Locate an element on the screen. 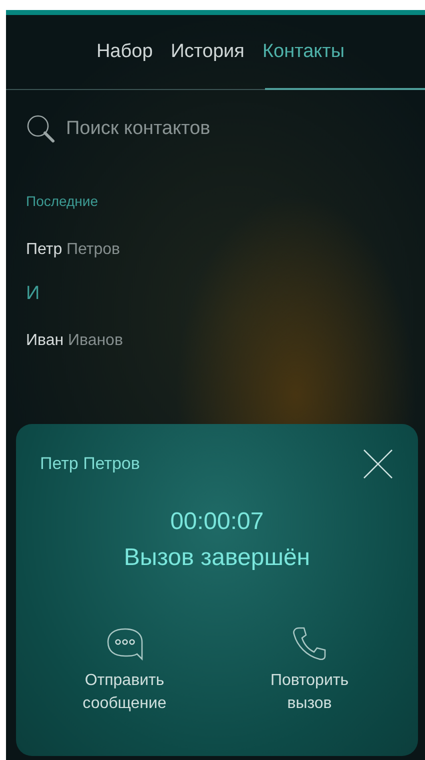 The height and width of the screenshot is (760, 425). caller-name: Петр Петров is located at coordinates (90, 464).